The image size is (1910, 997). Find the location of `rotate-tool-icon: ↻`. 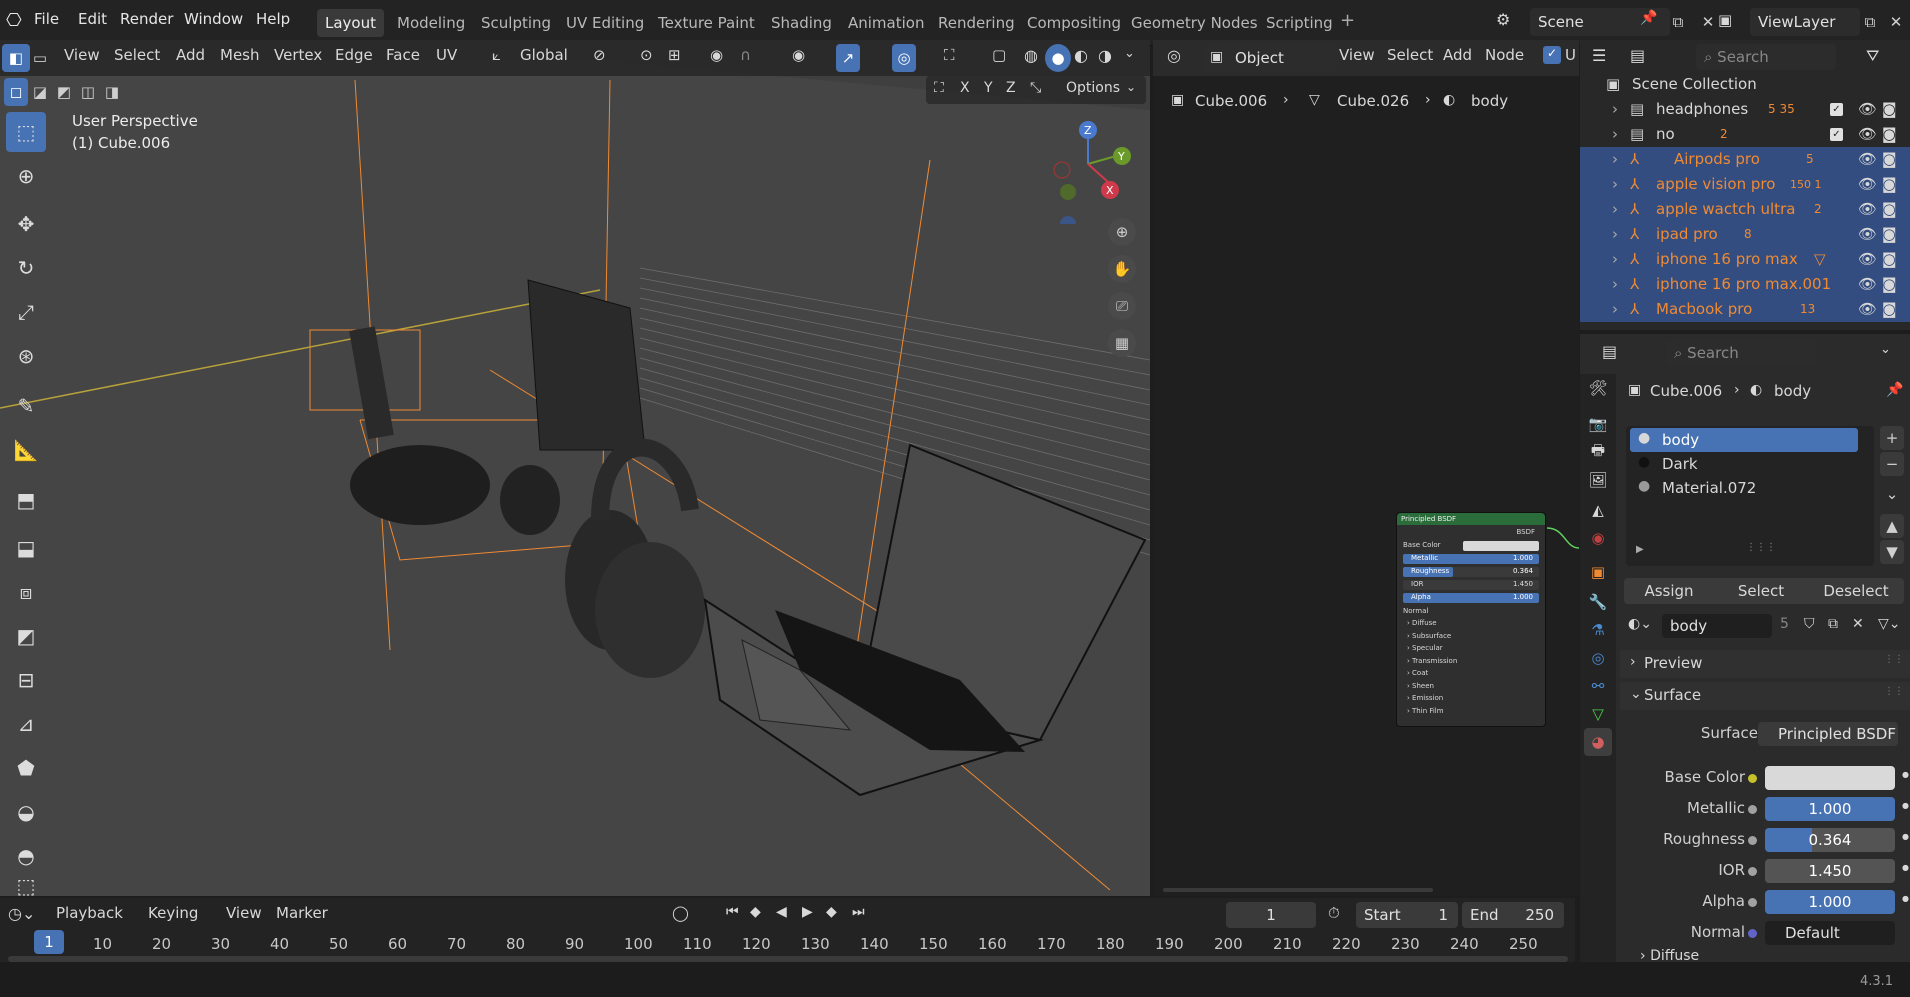

rotate-tool-icon: ↻ is located at coordinates (26, 268).